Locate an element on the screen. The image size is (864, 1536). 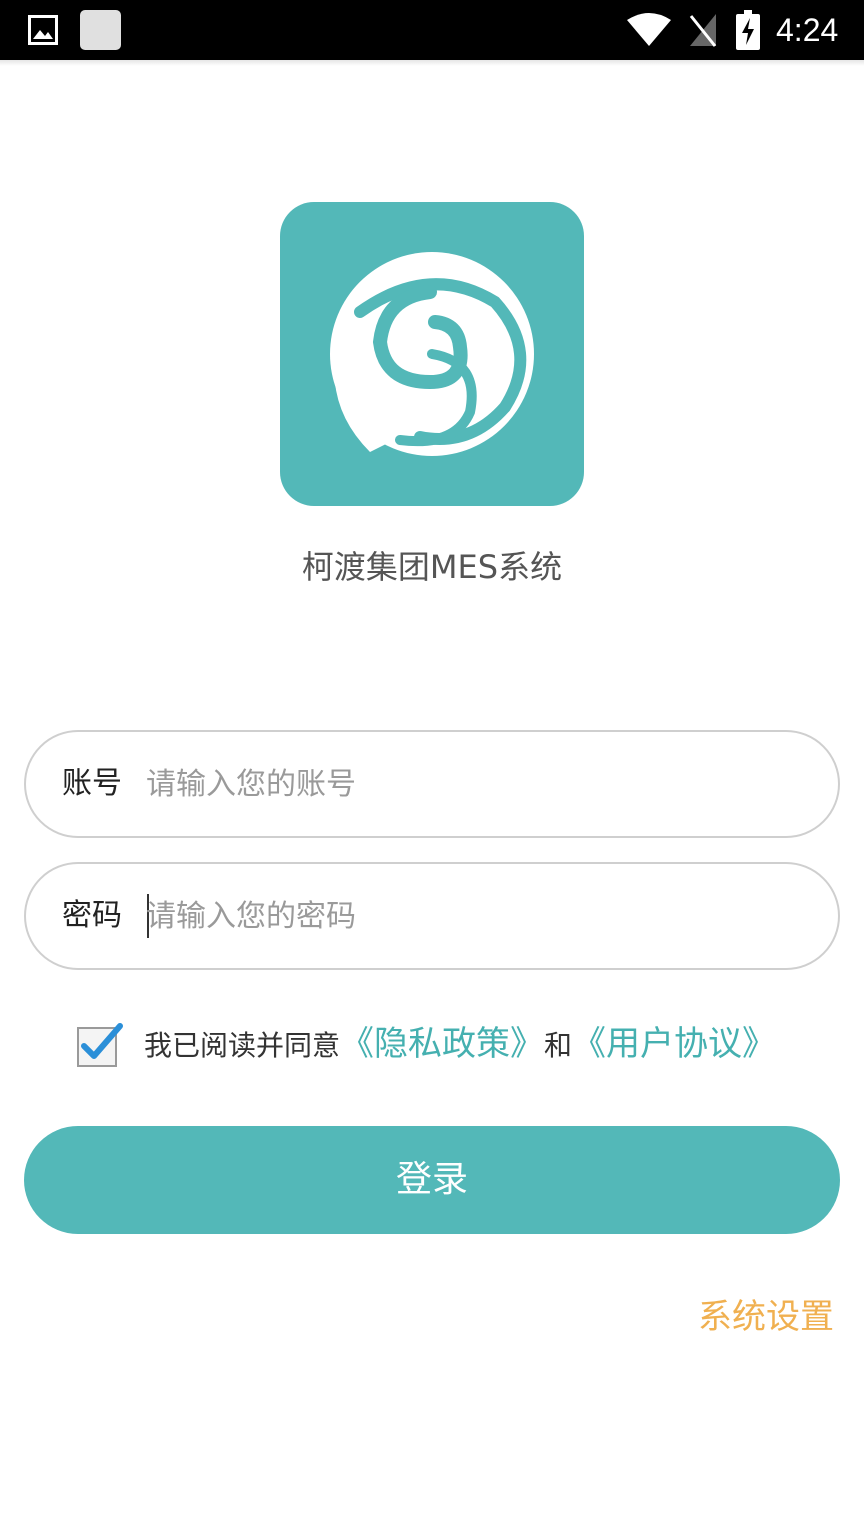
status-time: 4:24 is located at coordinates (807, 30).